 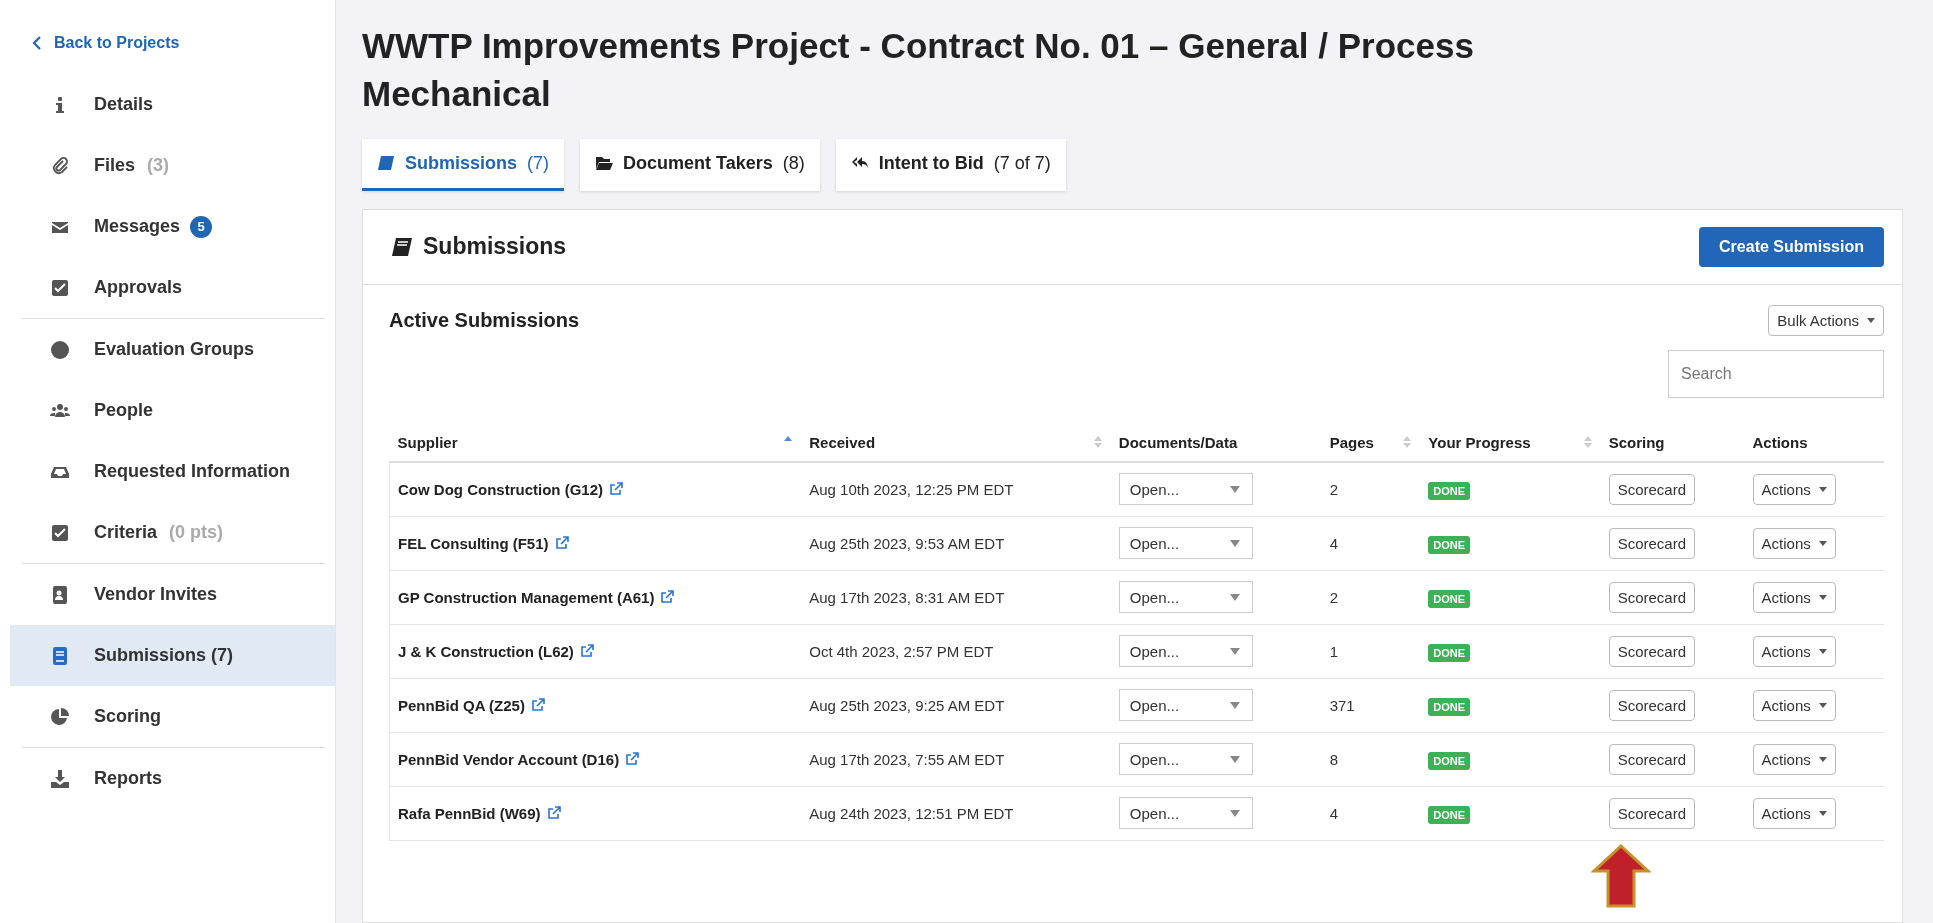 What do you see at coordinates (1636, 442) in the screenshot?
I see `column-header: Scoring` at bounding box center [1636, 442].